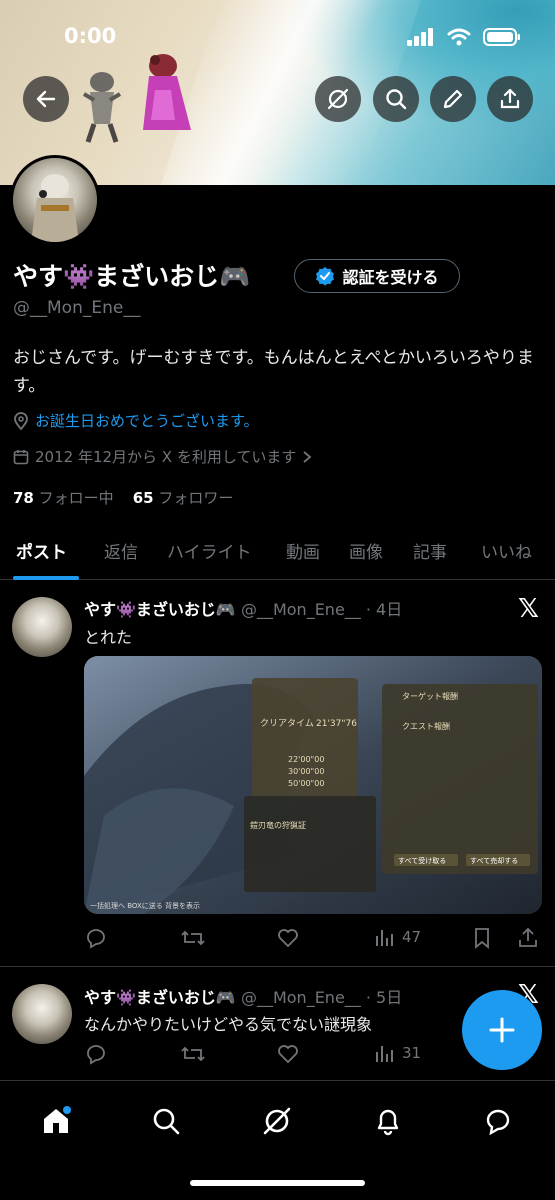 The height and width of the screenshot is (1200, 555). Describe the element at coordinates (300, 997) in the screenshot. I see `post-author-handle: @__Mon_Ene__` at that location.